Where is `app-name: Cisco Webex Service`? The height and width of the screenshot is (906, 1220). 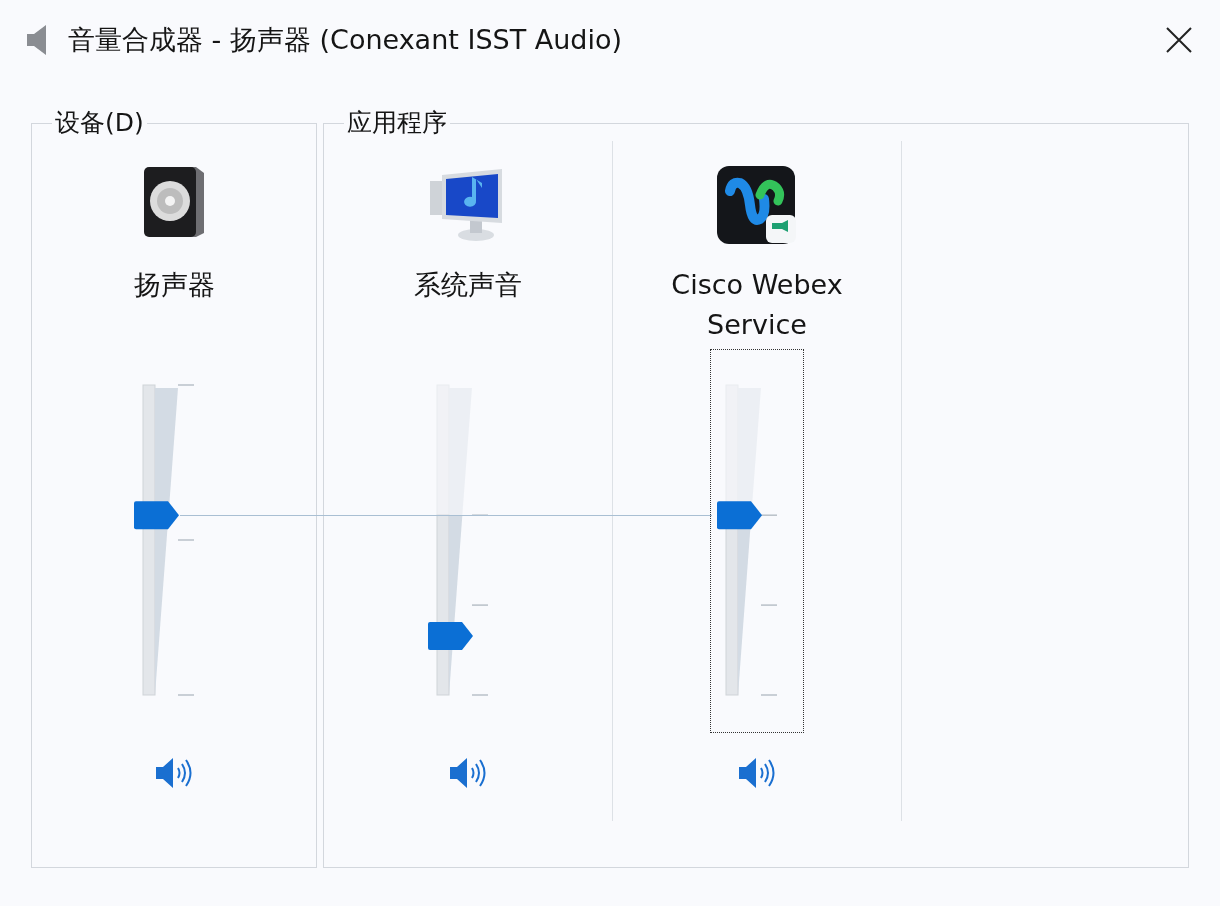 app-name: Cisco Webex Service is located at coordinates (757, 305).